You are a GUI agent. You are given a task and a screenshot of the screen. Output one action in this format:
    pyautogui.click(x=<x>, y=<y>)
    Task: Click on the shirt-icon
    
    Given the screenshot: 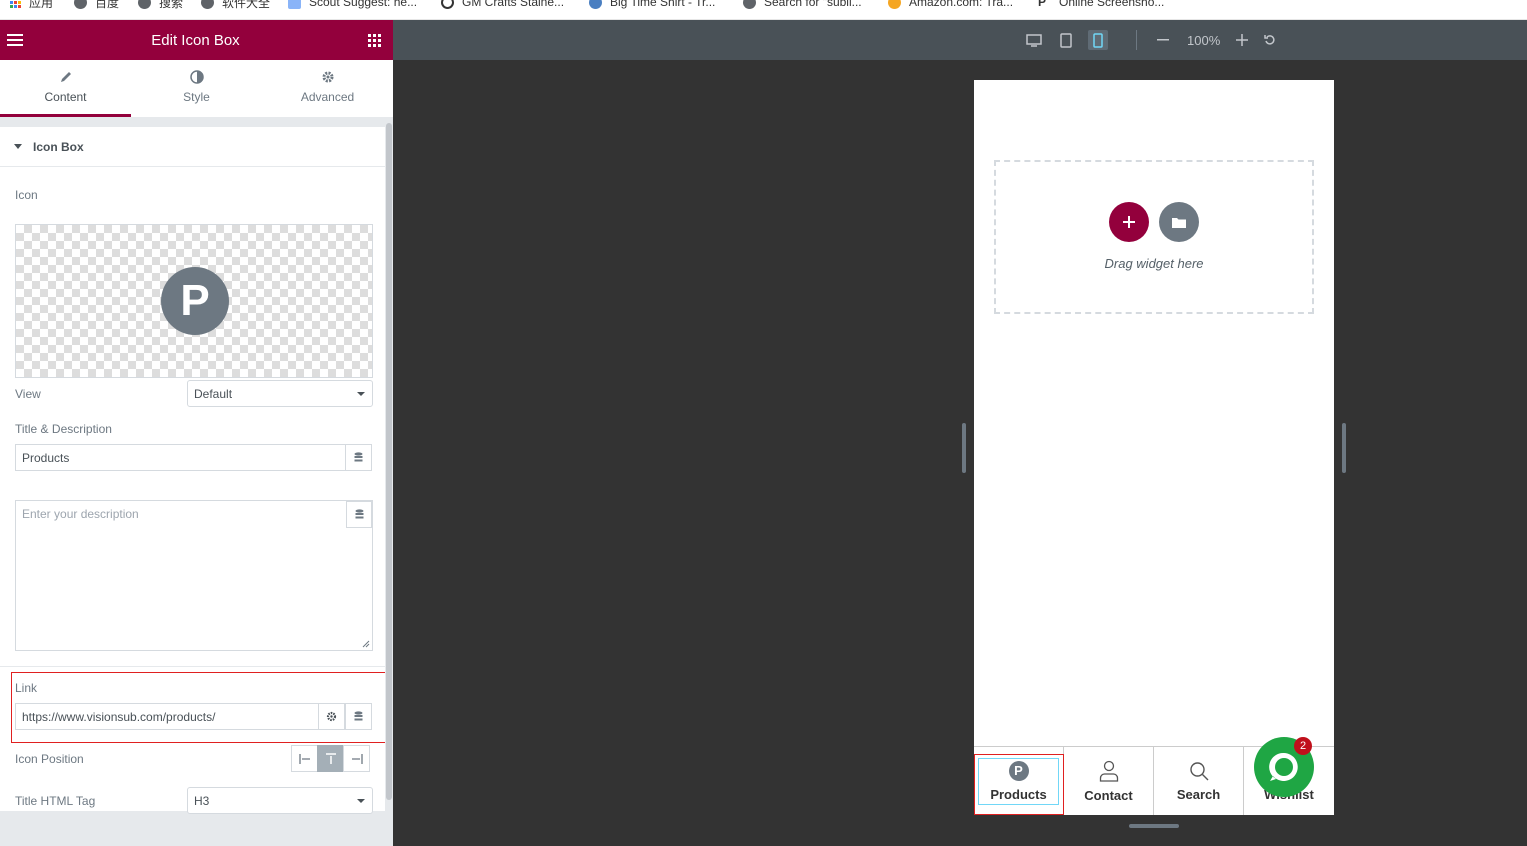 What is the action you would take?
    pyautogui.click(x=595, y=4)
    